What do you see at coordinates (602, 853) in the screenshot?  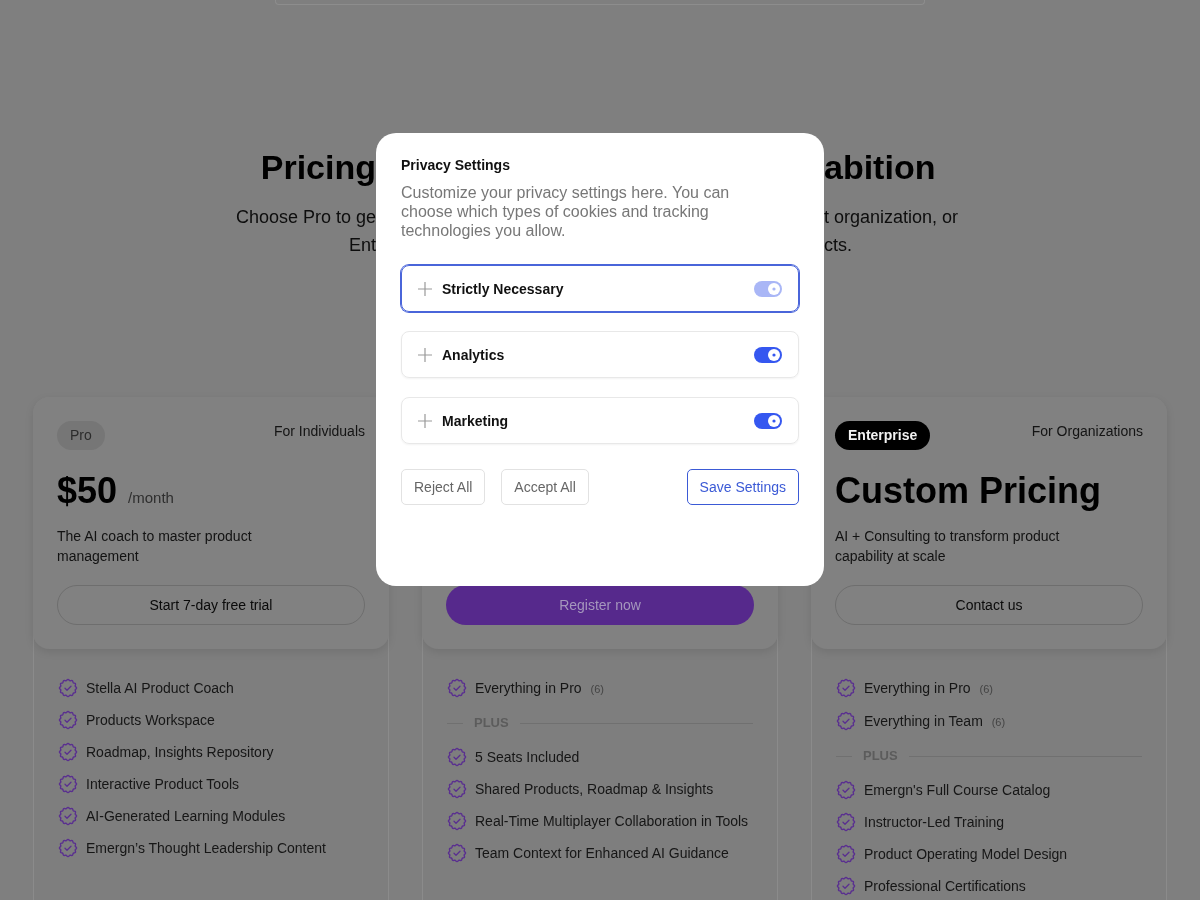 I see `feature-text: Team Context for Enhanced AI Guidance` at bounding box center [602, 853].